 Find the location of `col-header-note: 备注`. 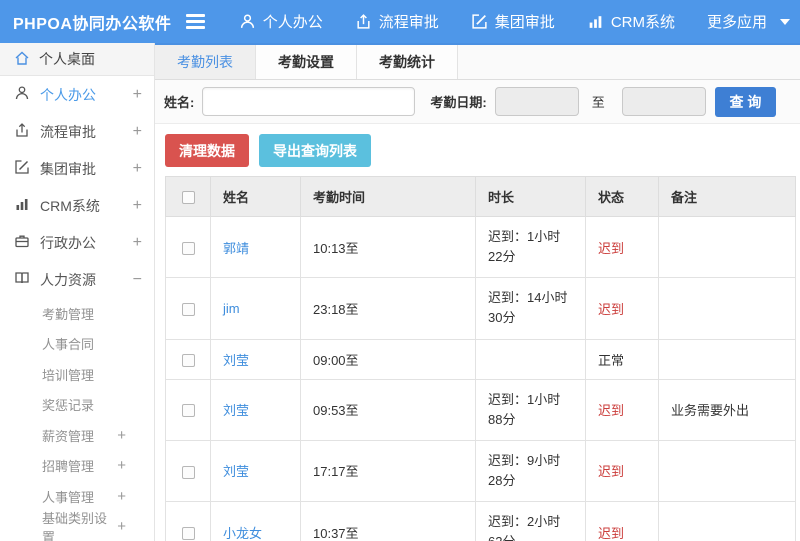

col-header-note: 备注 is located at coordinates (727, 196).